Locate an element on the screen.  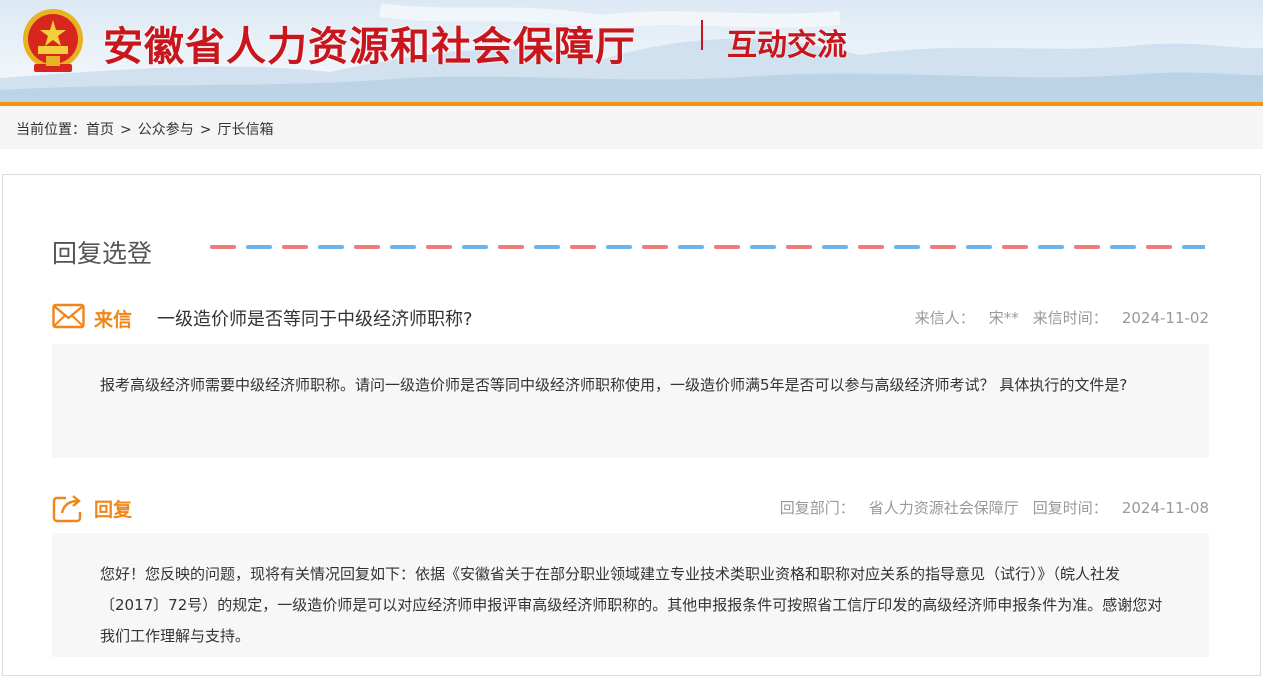
breadcrumb-public-participation: 公众参与 is located at coordinates (166, 130).